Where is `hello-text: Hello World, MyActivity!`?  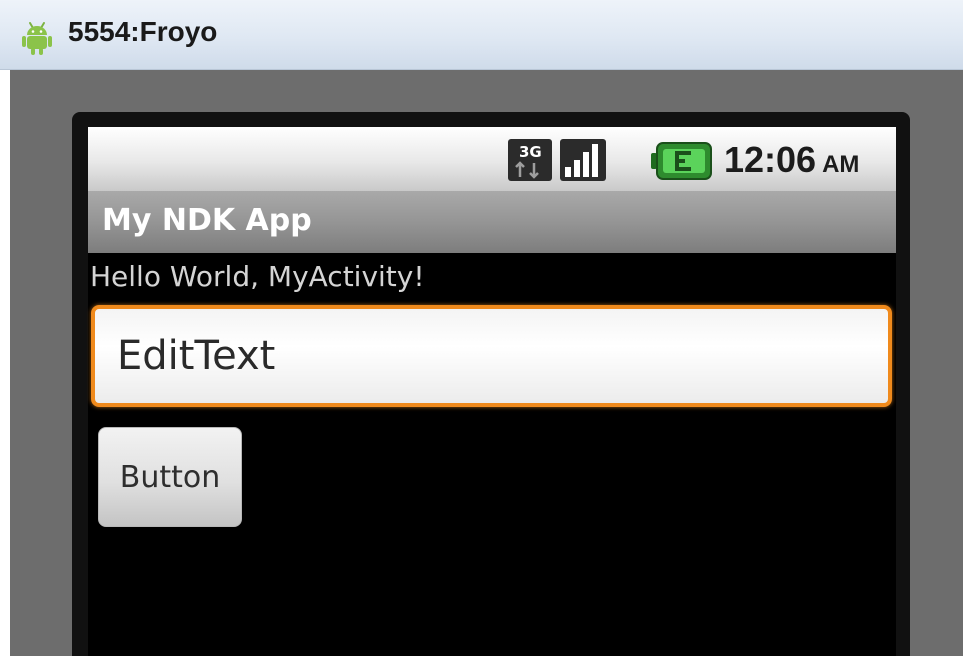 hello-text: Hello World, MyActivity! is located at coordinates (257, 276).